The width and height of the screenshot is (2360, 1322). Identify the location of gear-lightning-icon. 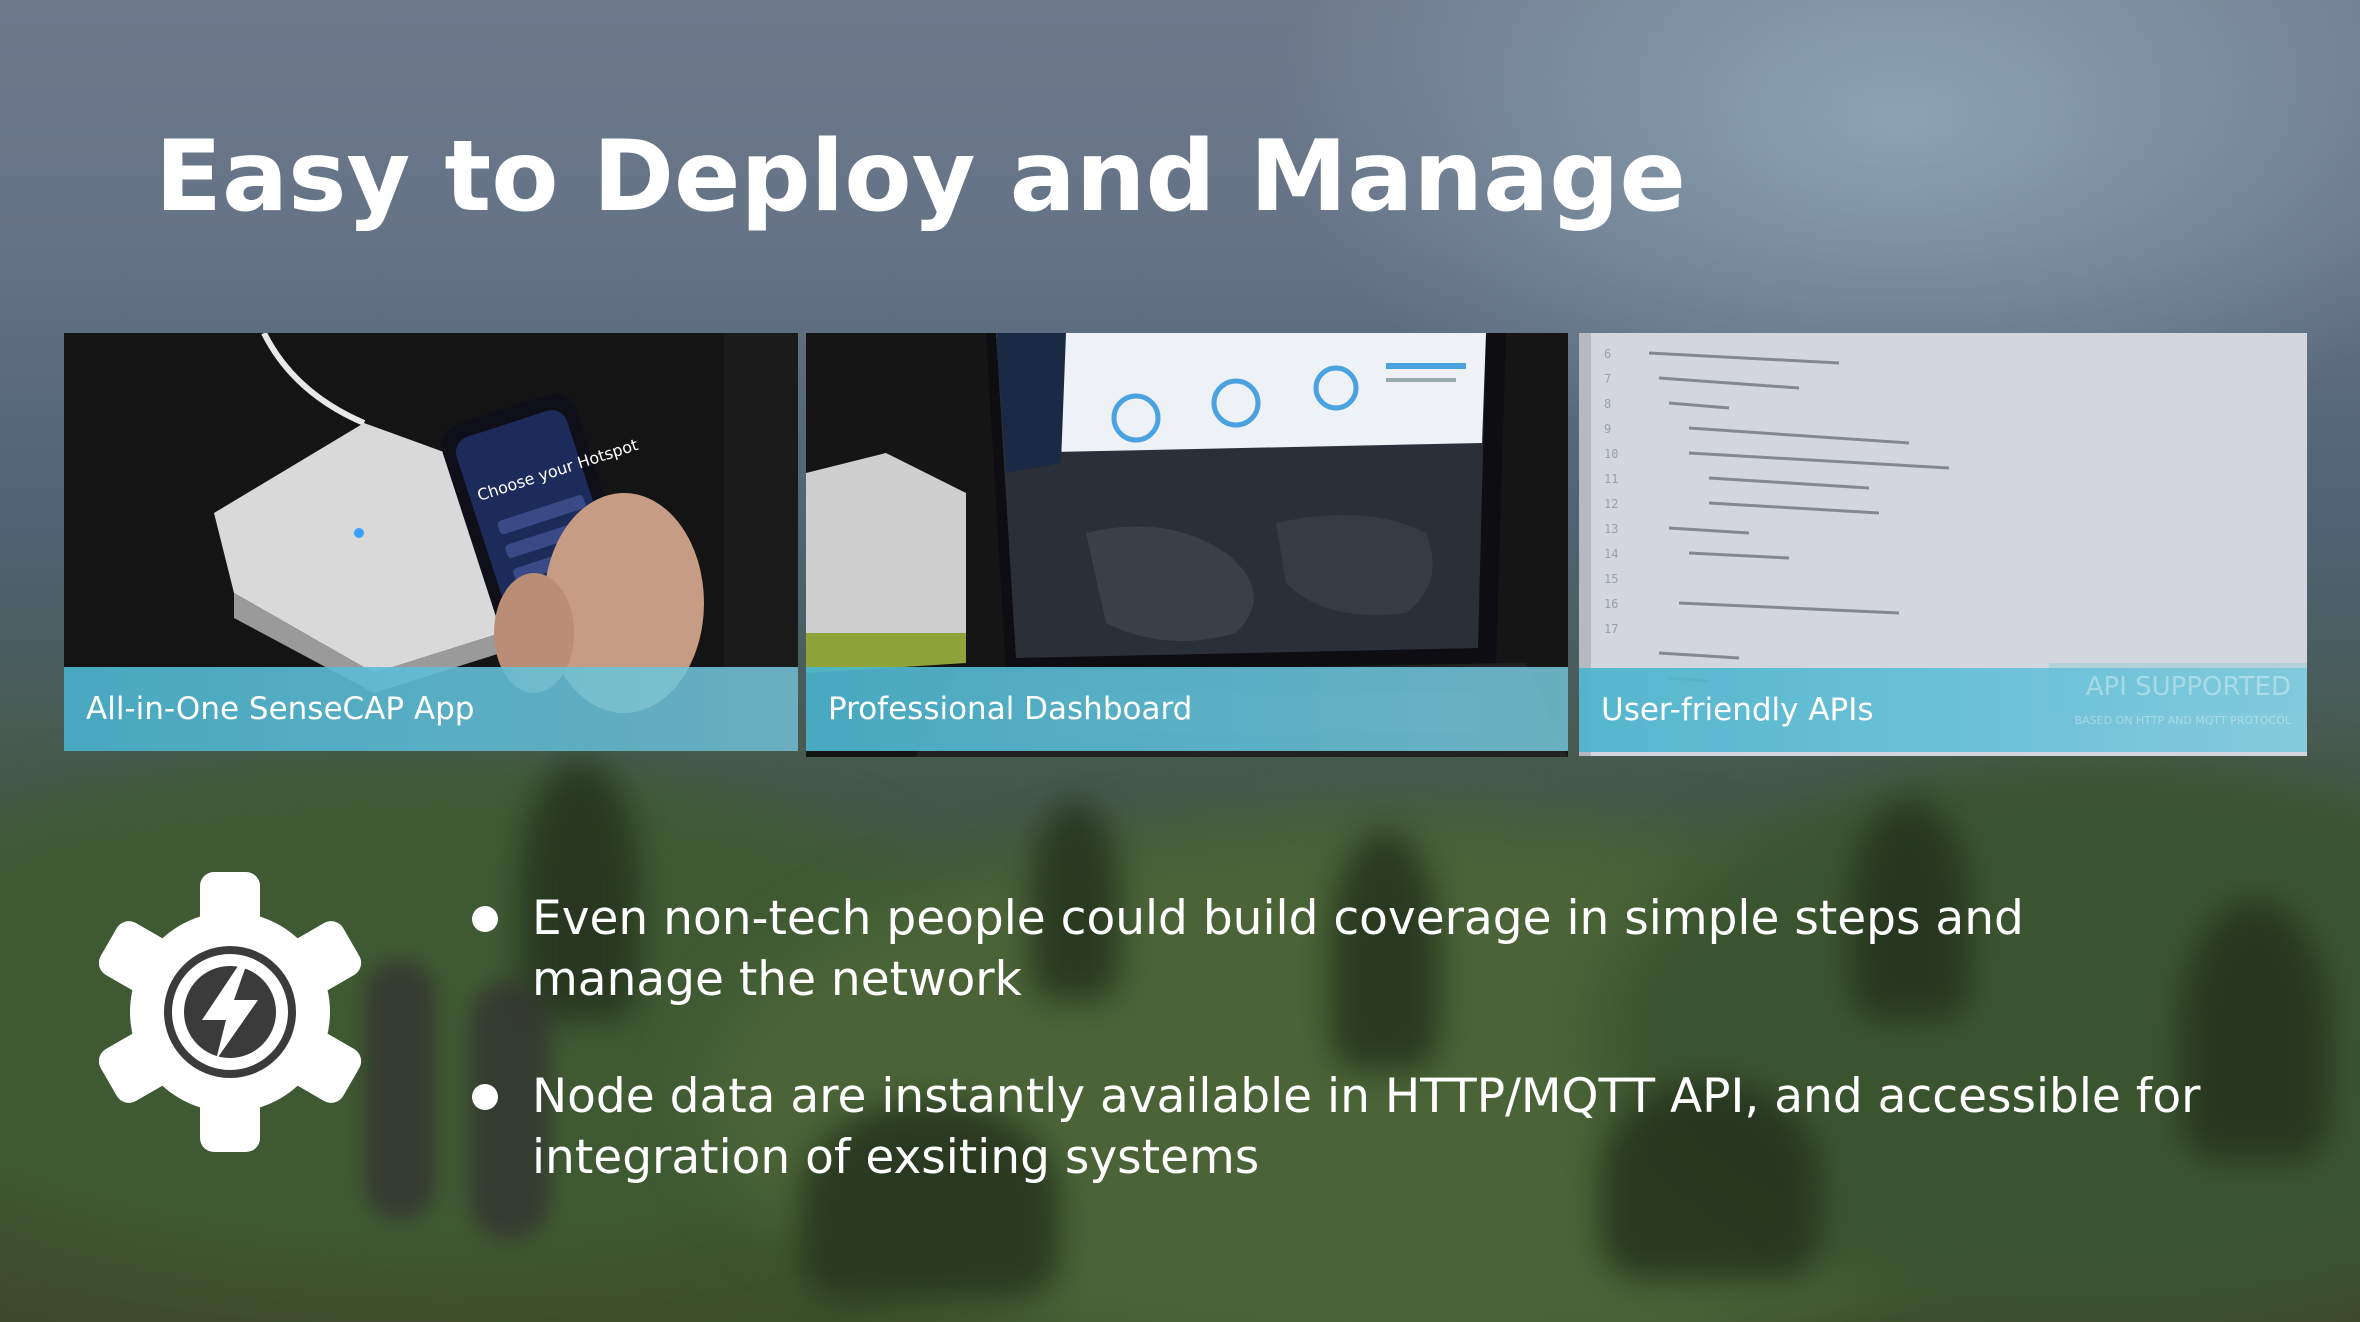
(230, 1012).